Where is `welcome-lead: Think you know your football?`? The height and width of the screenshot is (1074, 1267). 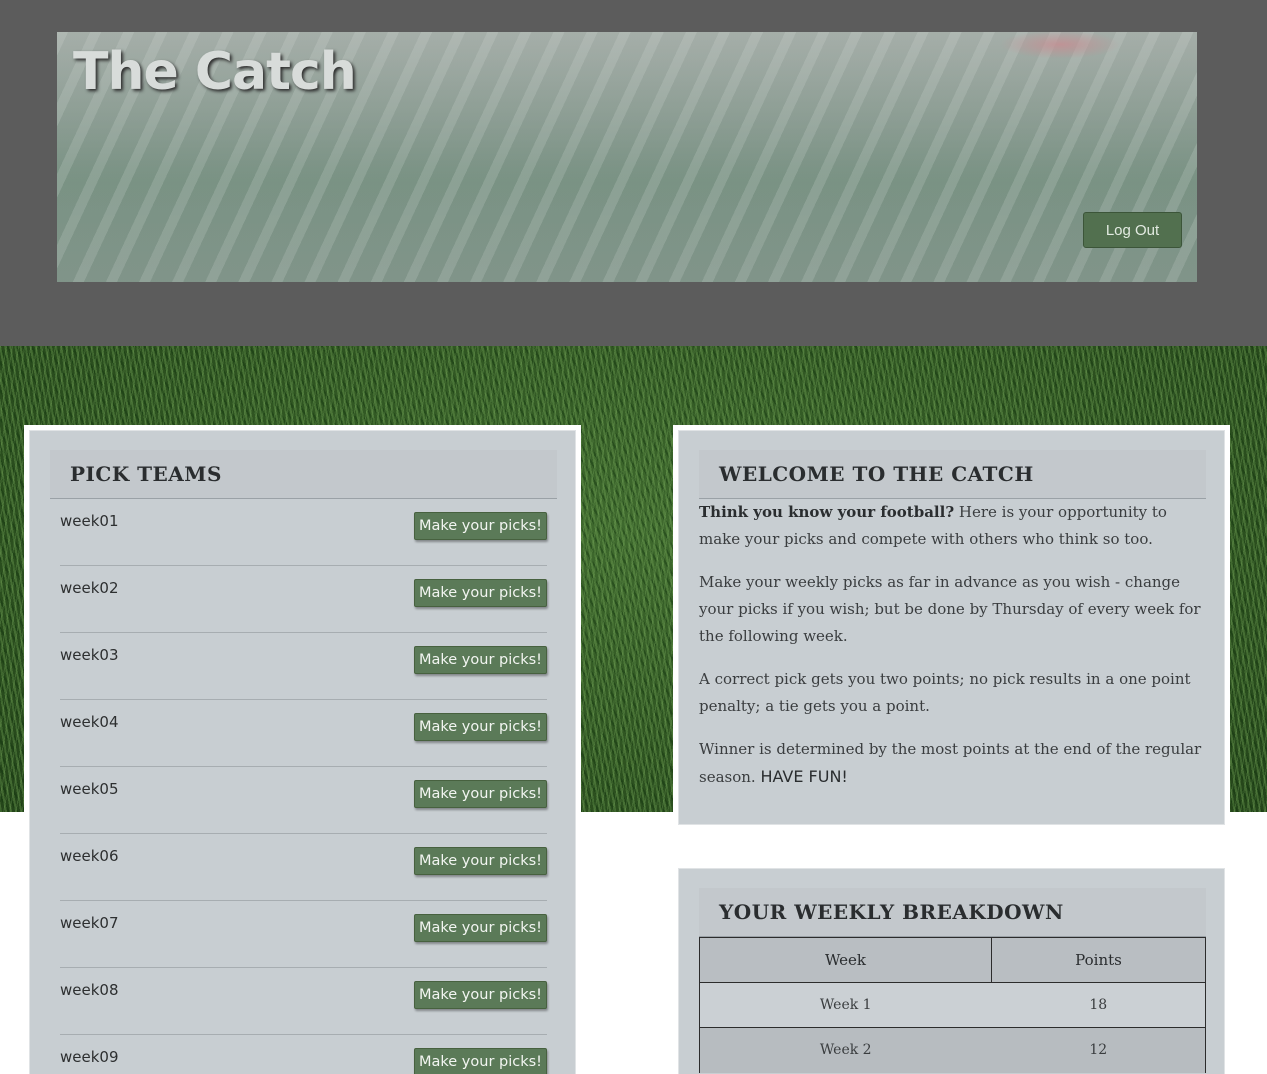 welcome-lead: Think you know your football? is located at coordinates (827, 512).